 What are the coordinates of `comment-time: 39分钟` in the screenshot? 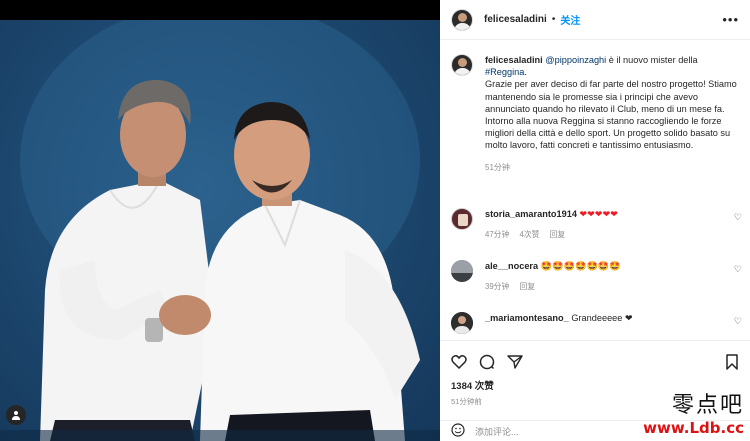 It's located at (497, 286).